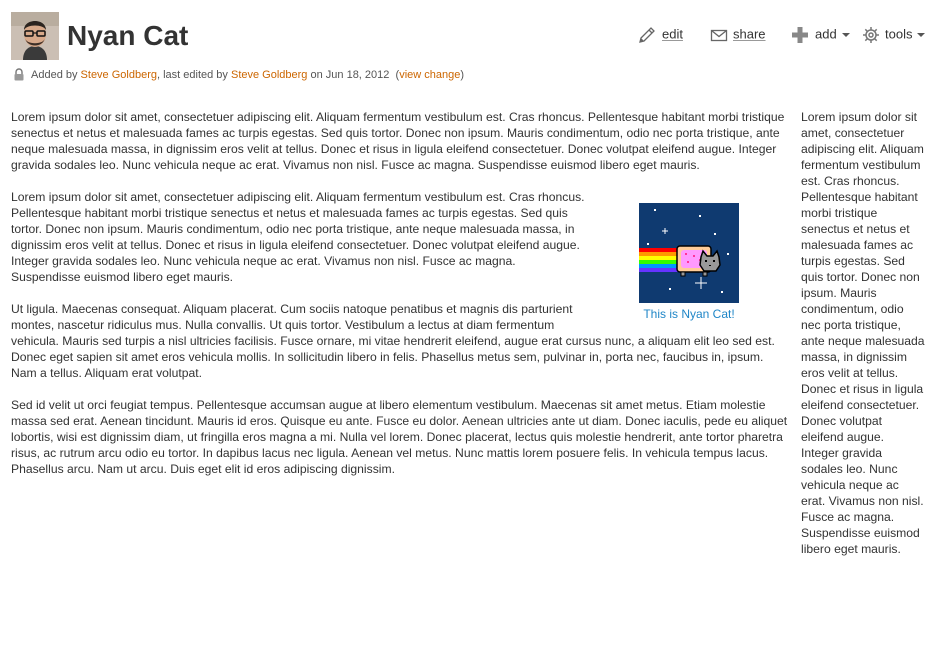  What do you see at coordinates (647, 34) in the screenshot?
I see `pencil-icon` at bounding box center [647, 34].